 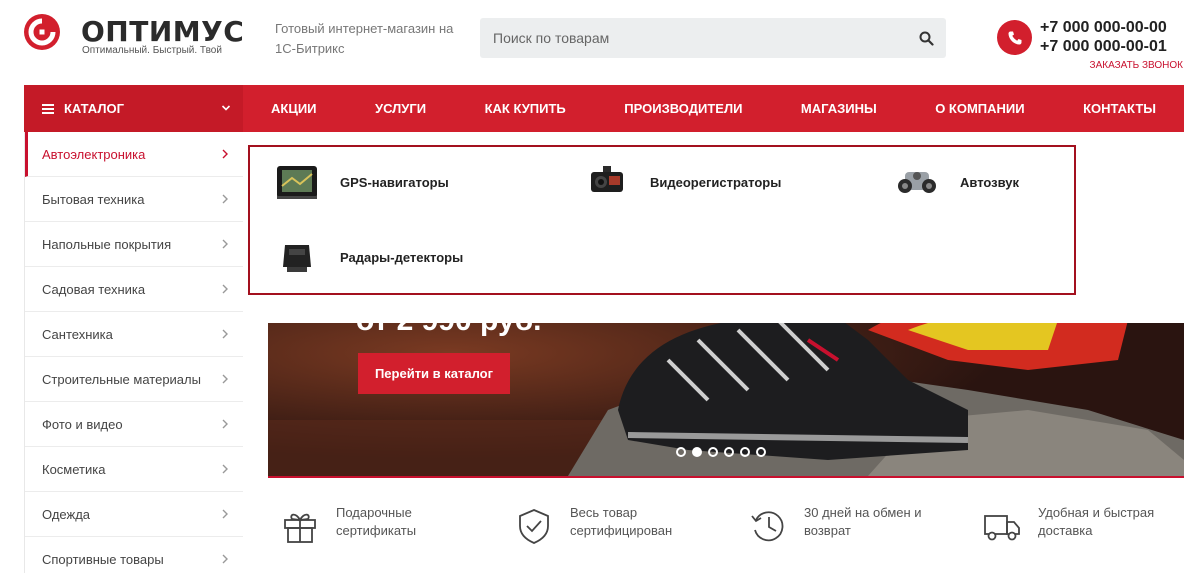 I want to click on radar-detector-icon, so click(x=297, y=257).